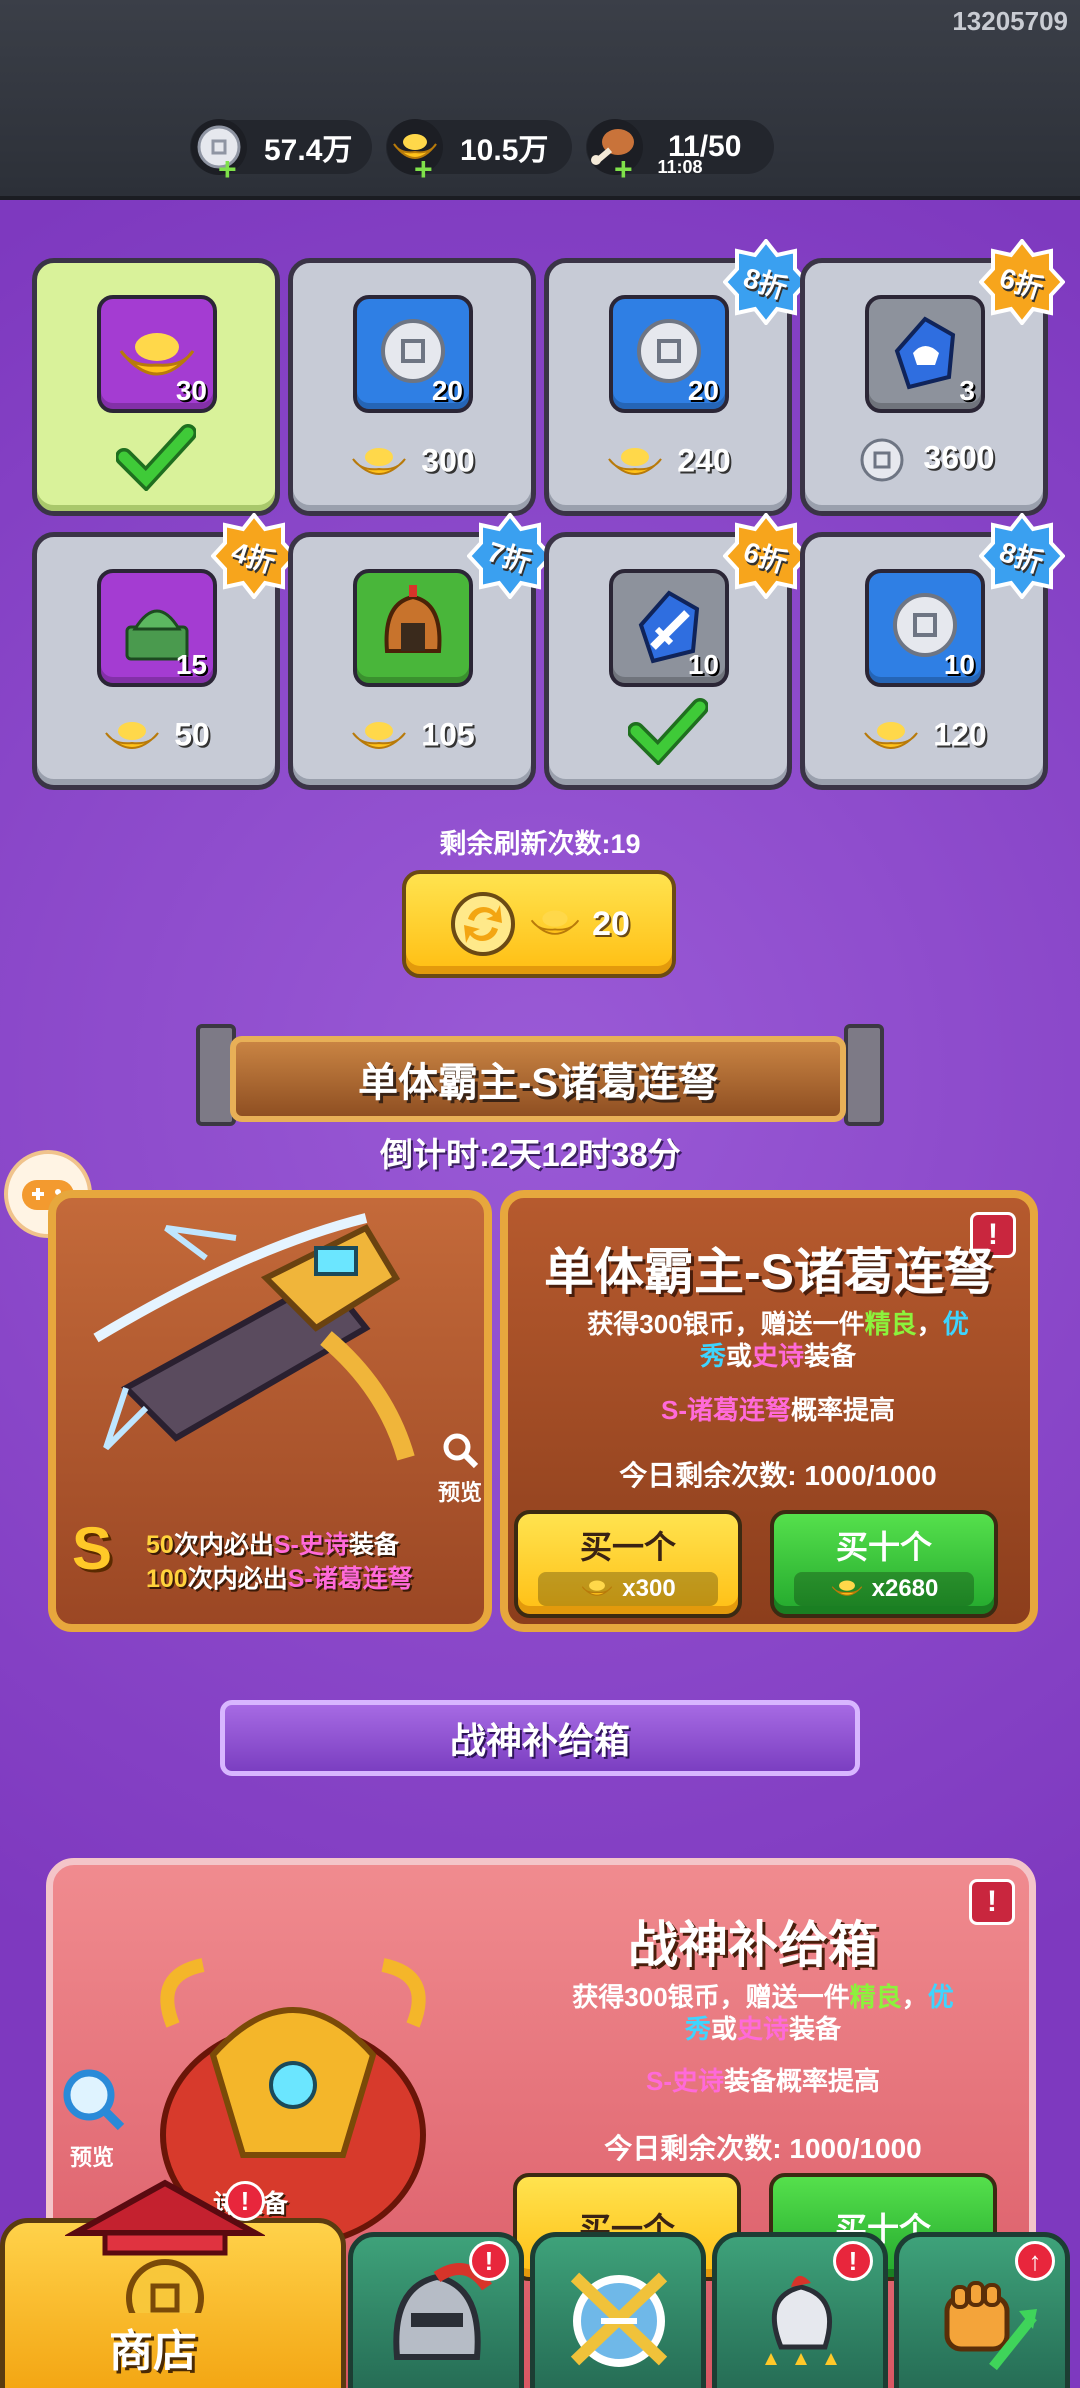 This screenshot has height=2388, width=1080. Describe the element at coordinates (982, 2310) in the screenshot. I see `nav-tab-upgrade: ↑` at that location.